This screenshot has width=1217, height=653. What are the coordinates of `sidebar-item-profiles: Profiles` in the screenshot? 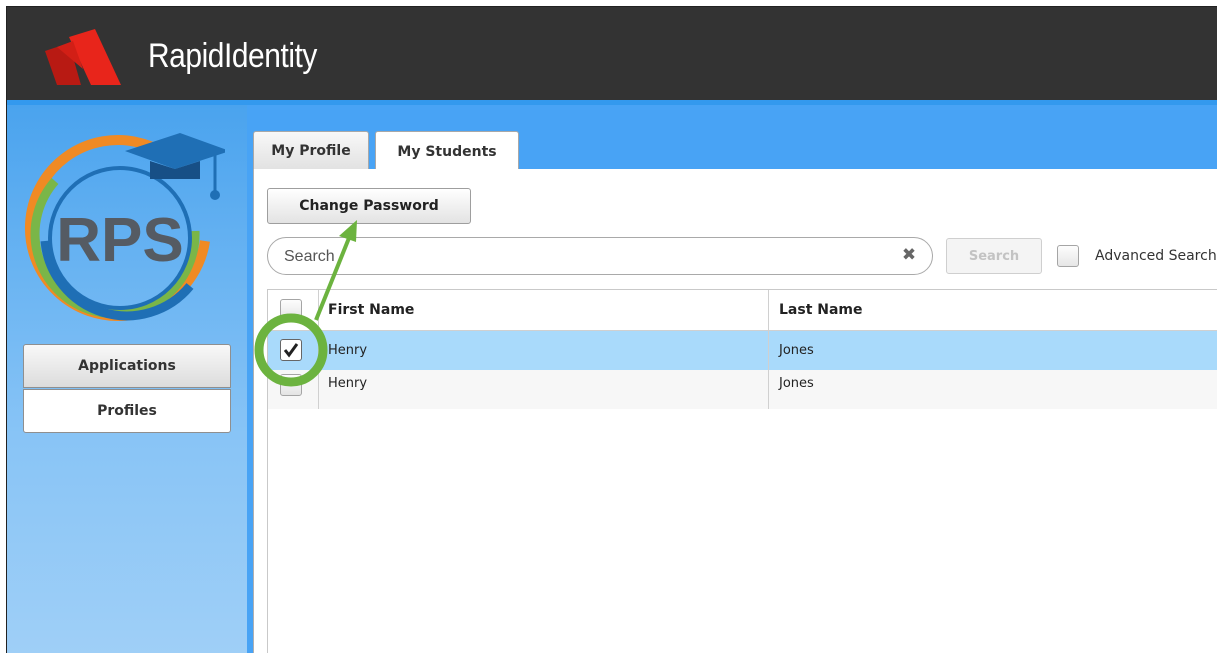 It's located at (127, 411).